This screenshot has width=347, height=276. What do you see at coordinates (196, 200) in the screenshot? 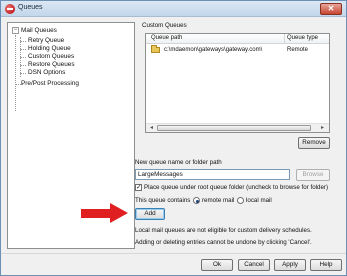
I see `remote-mail-radio` at bounding box center [196, 200].